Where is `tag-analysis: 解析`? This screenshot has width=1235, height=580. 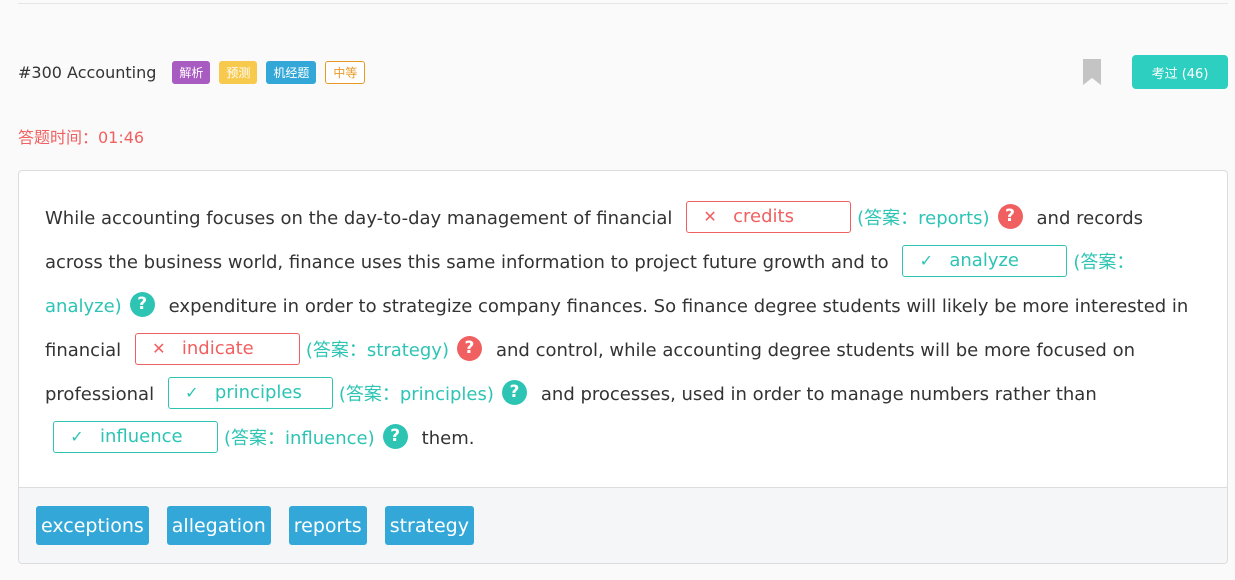 tag-analysis: 解析 is located at coordinates (191, 72).